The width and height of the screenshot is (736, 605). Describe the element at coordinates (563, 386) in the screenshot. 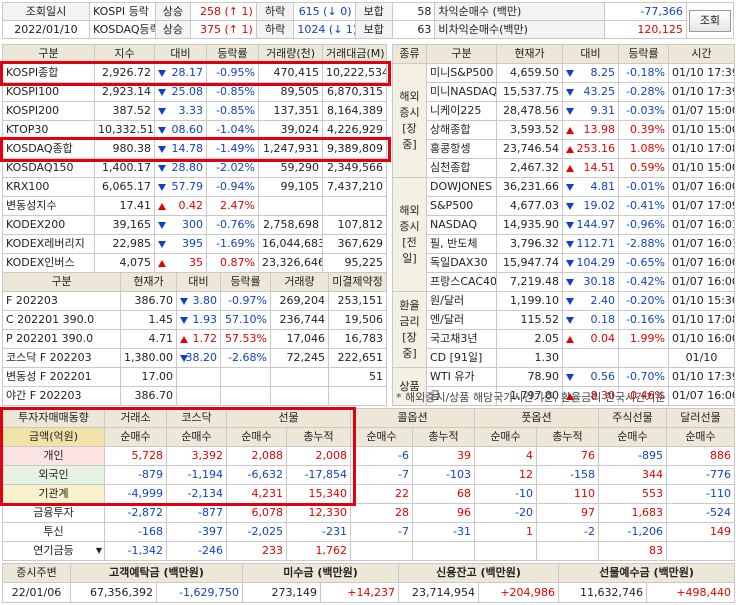

I see `world-row: 상품 WTI 유가 78.90 0.56 -0.70% 01/10 17:39` at that location.